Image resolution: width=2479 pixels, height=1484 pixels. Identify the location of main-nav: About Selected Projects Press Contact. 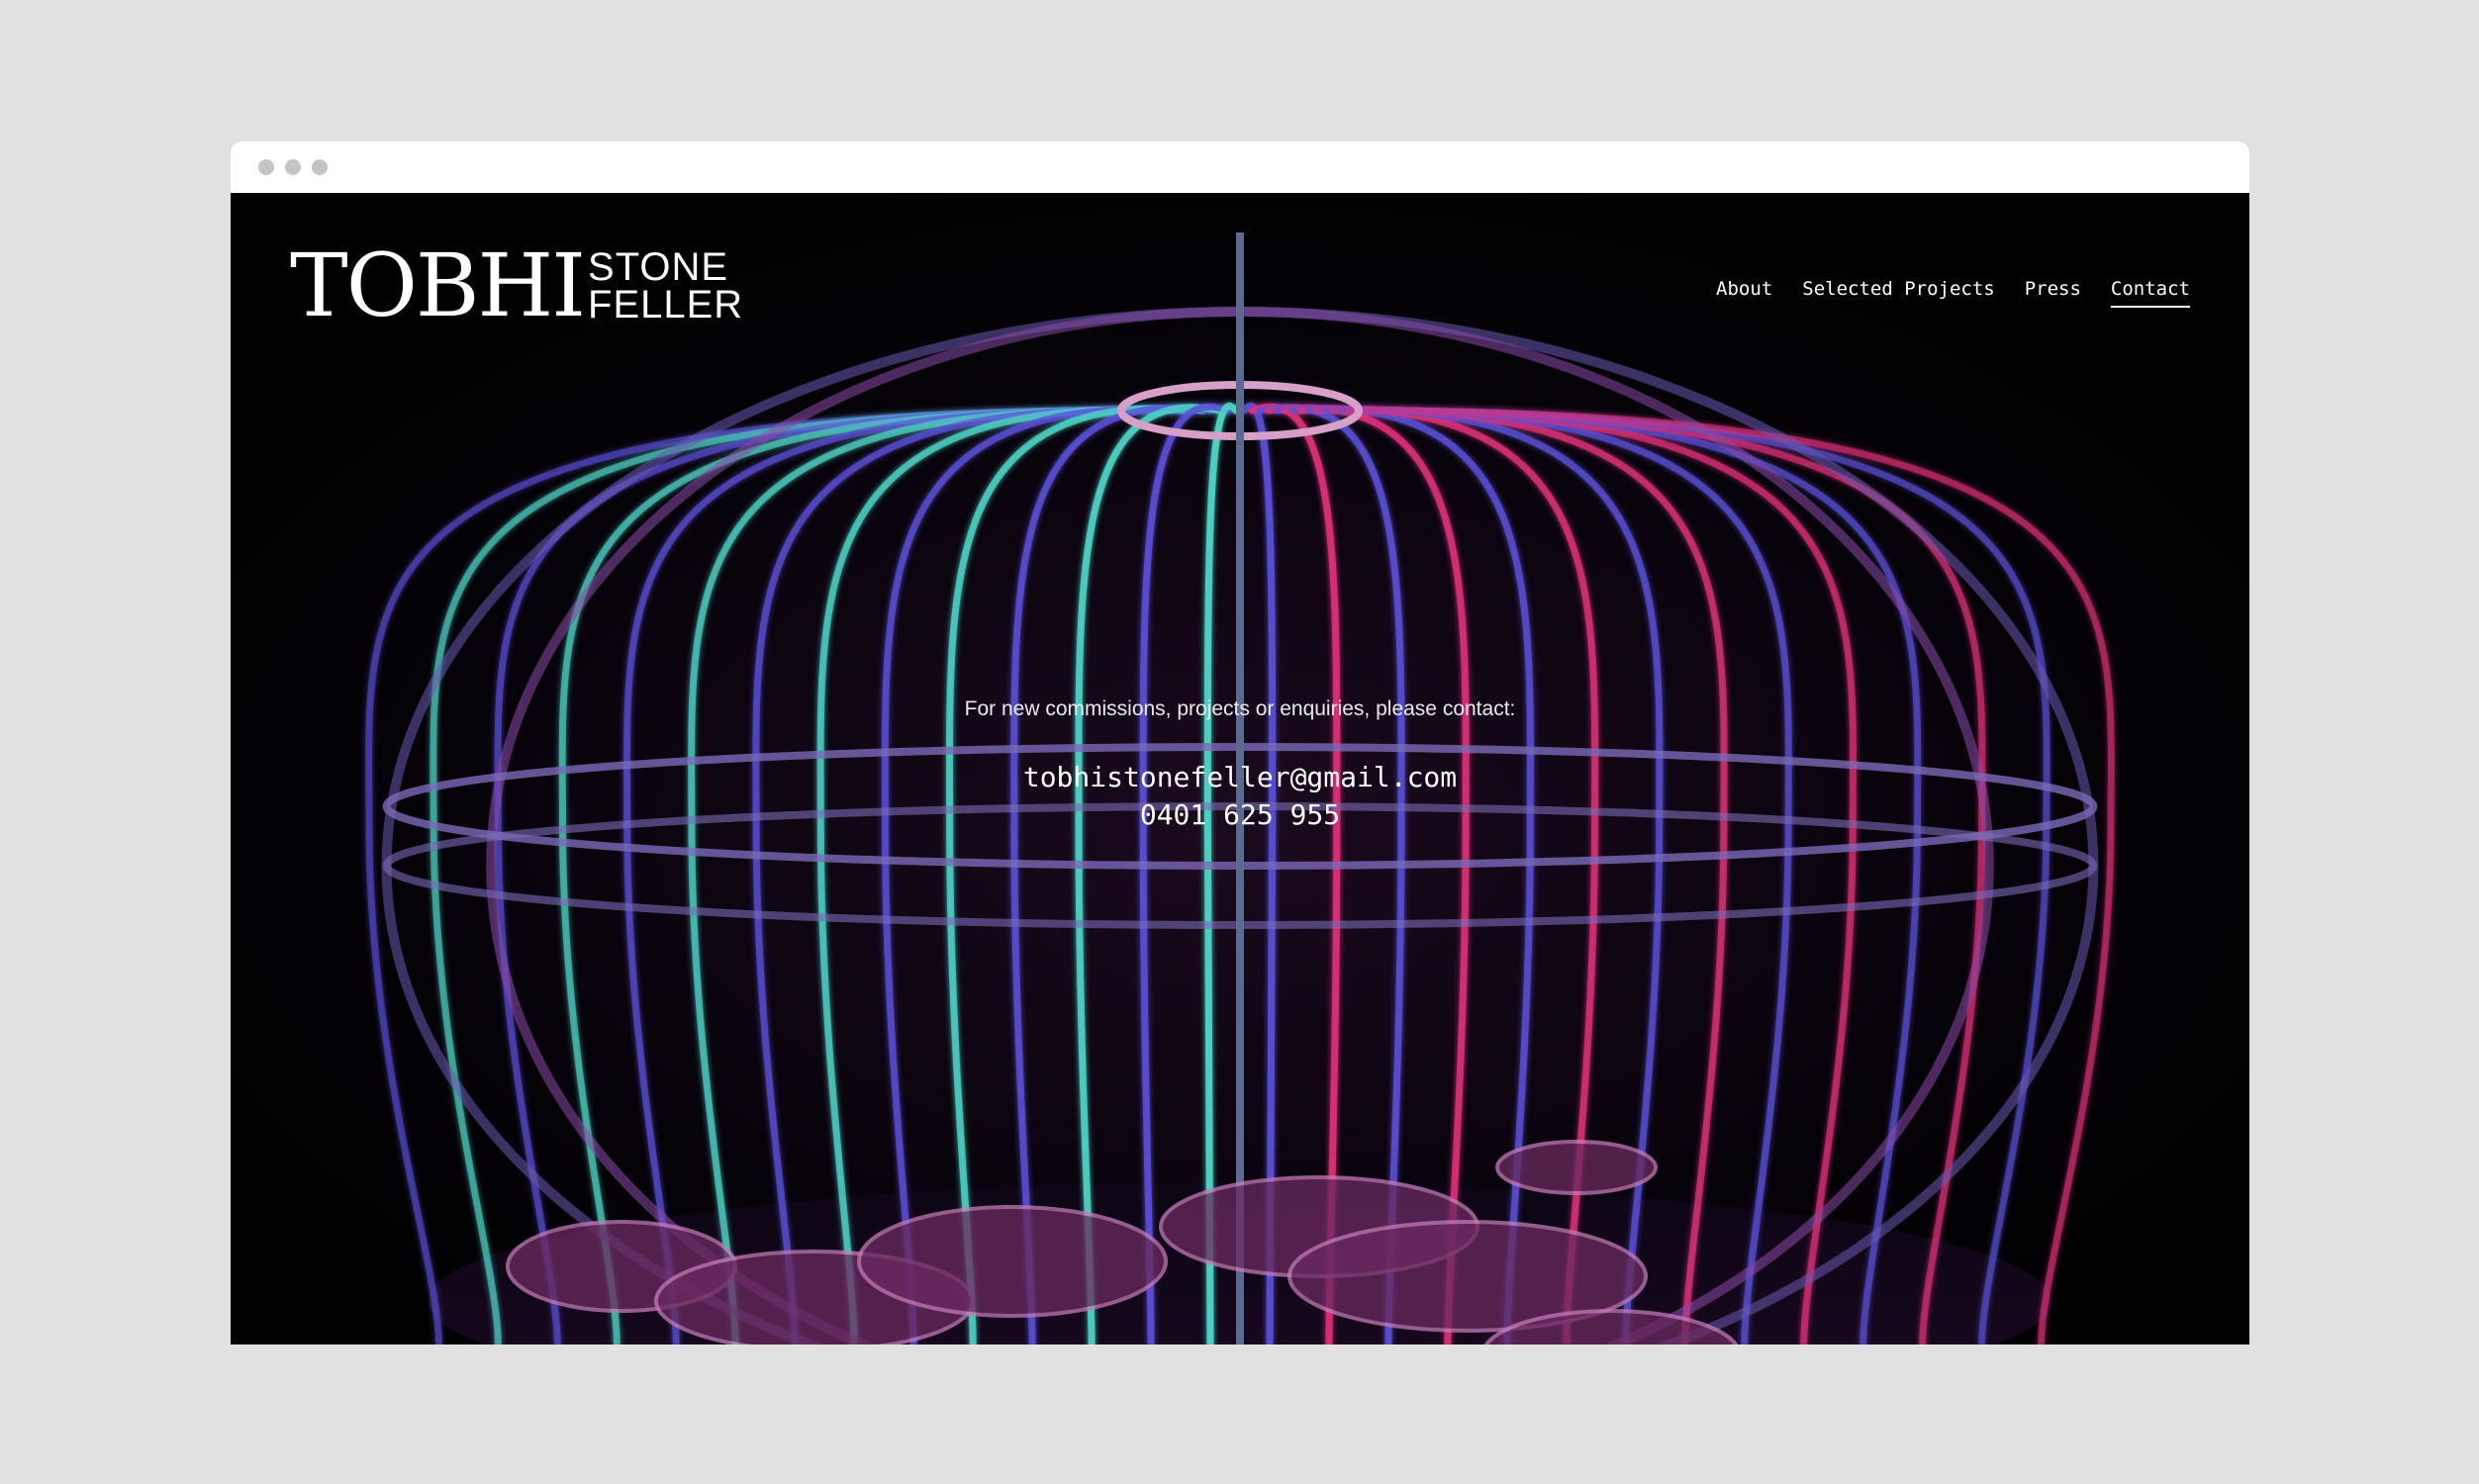
(1953, 293).